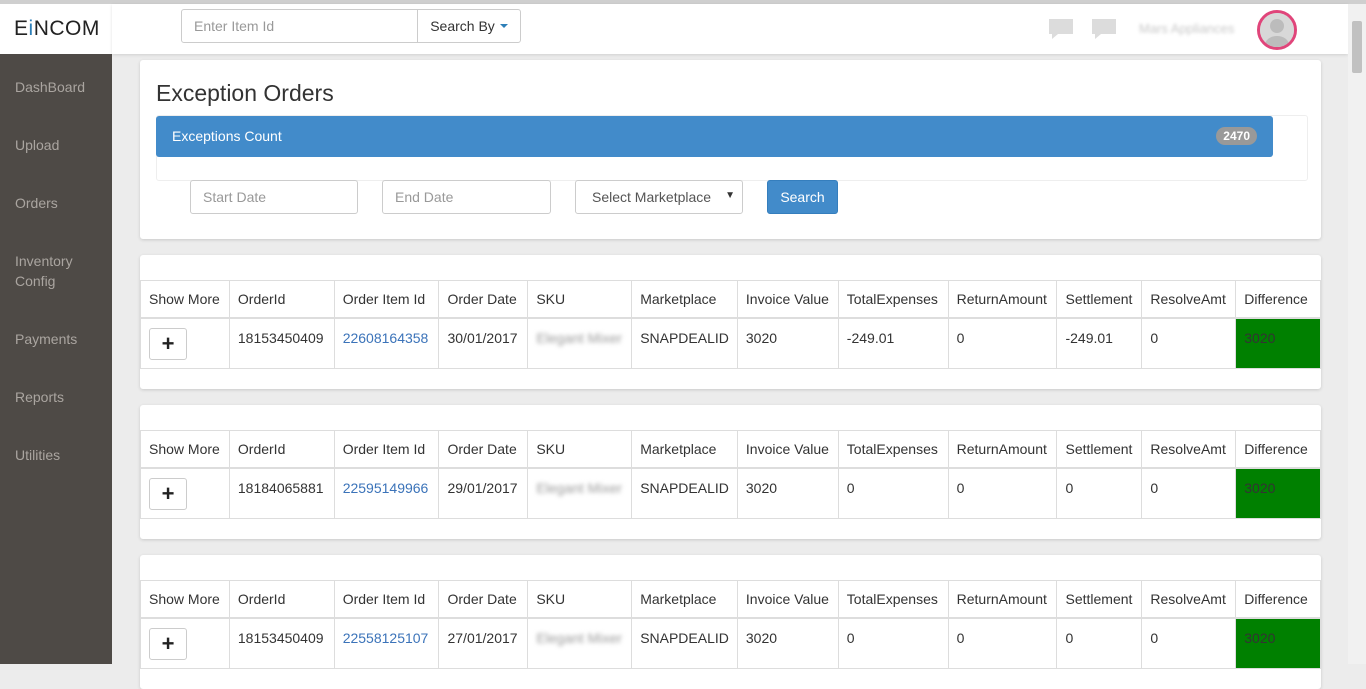 The image size is (1366, 689). I want to click on top-header: Search By Mars Appliances, so click(730, 29).